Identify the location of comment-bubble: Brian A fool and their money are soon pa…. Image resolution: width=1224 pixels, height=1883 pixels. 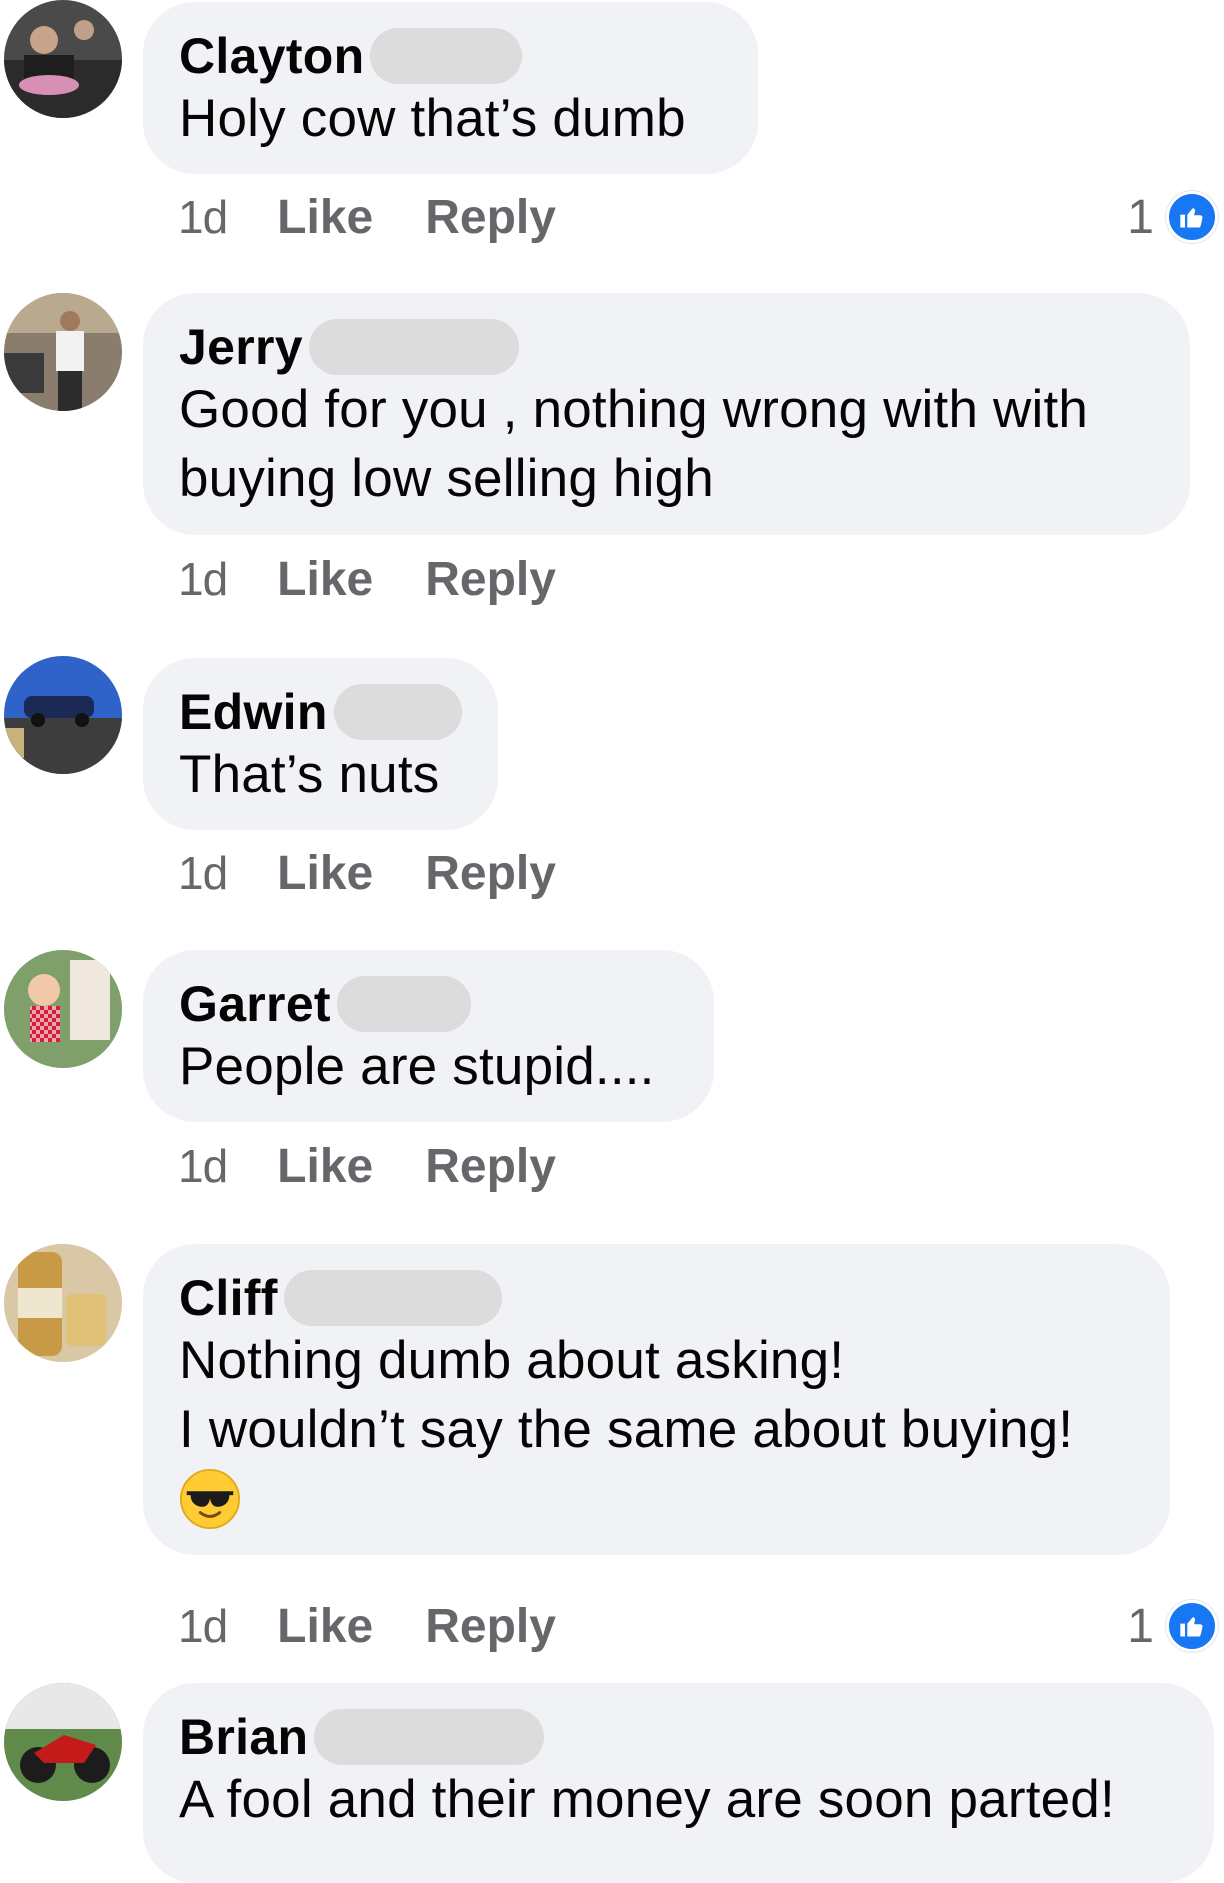
(678, 1783).